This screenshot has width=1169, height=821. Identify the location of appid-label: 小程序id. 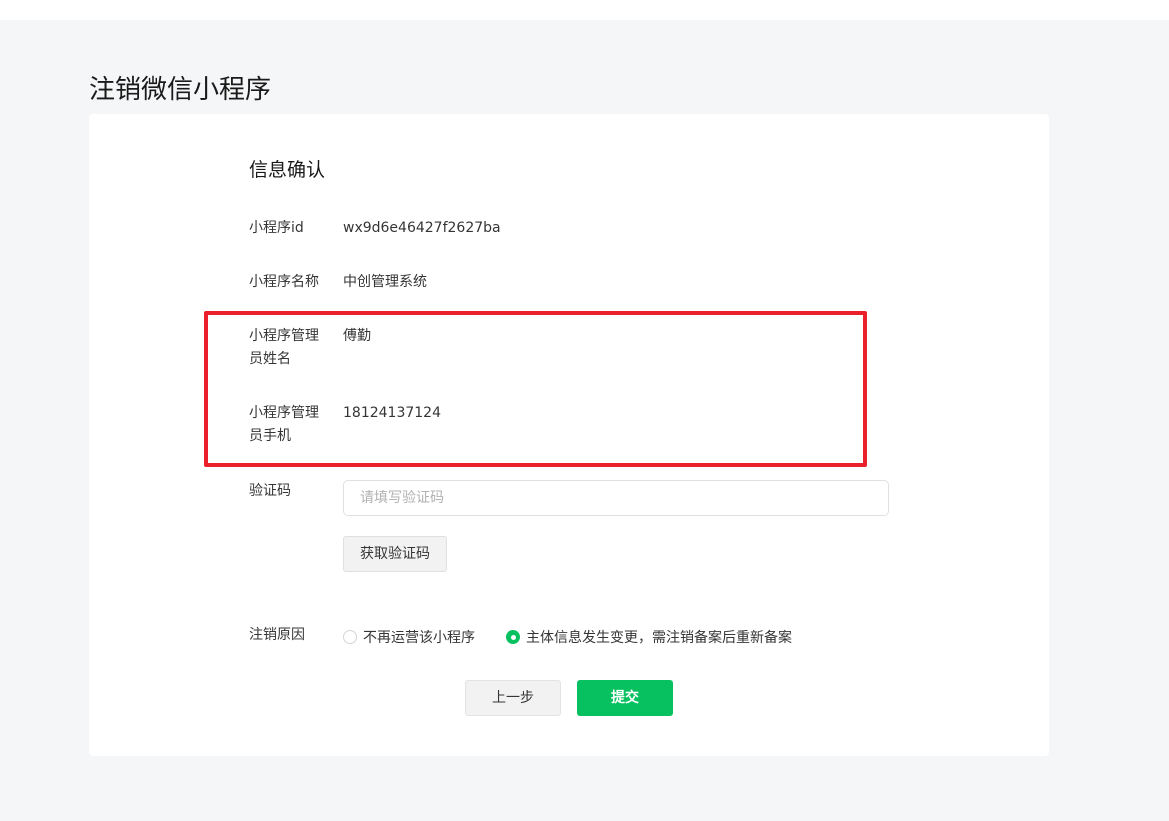
(276, 228).